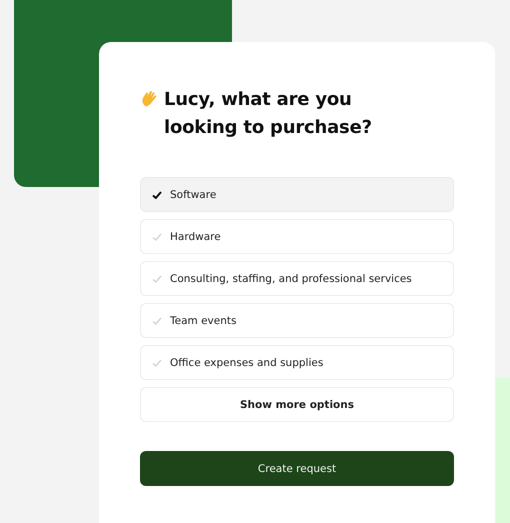 This screenshot has width=510, height=523. What do you see at coordinates (297, 320) in the screenshot?
I see `option-item: Team events` at bounding box center [297, 320].